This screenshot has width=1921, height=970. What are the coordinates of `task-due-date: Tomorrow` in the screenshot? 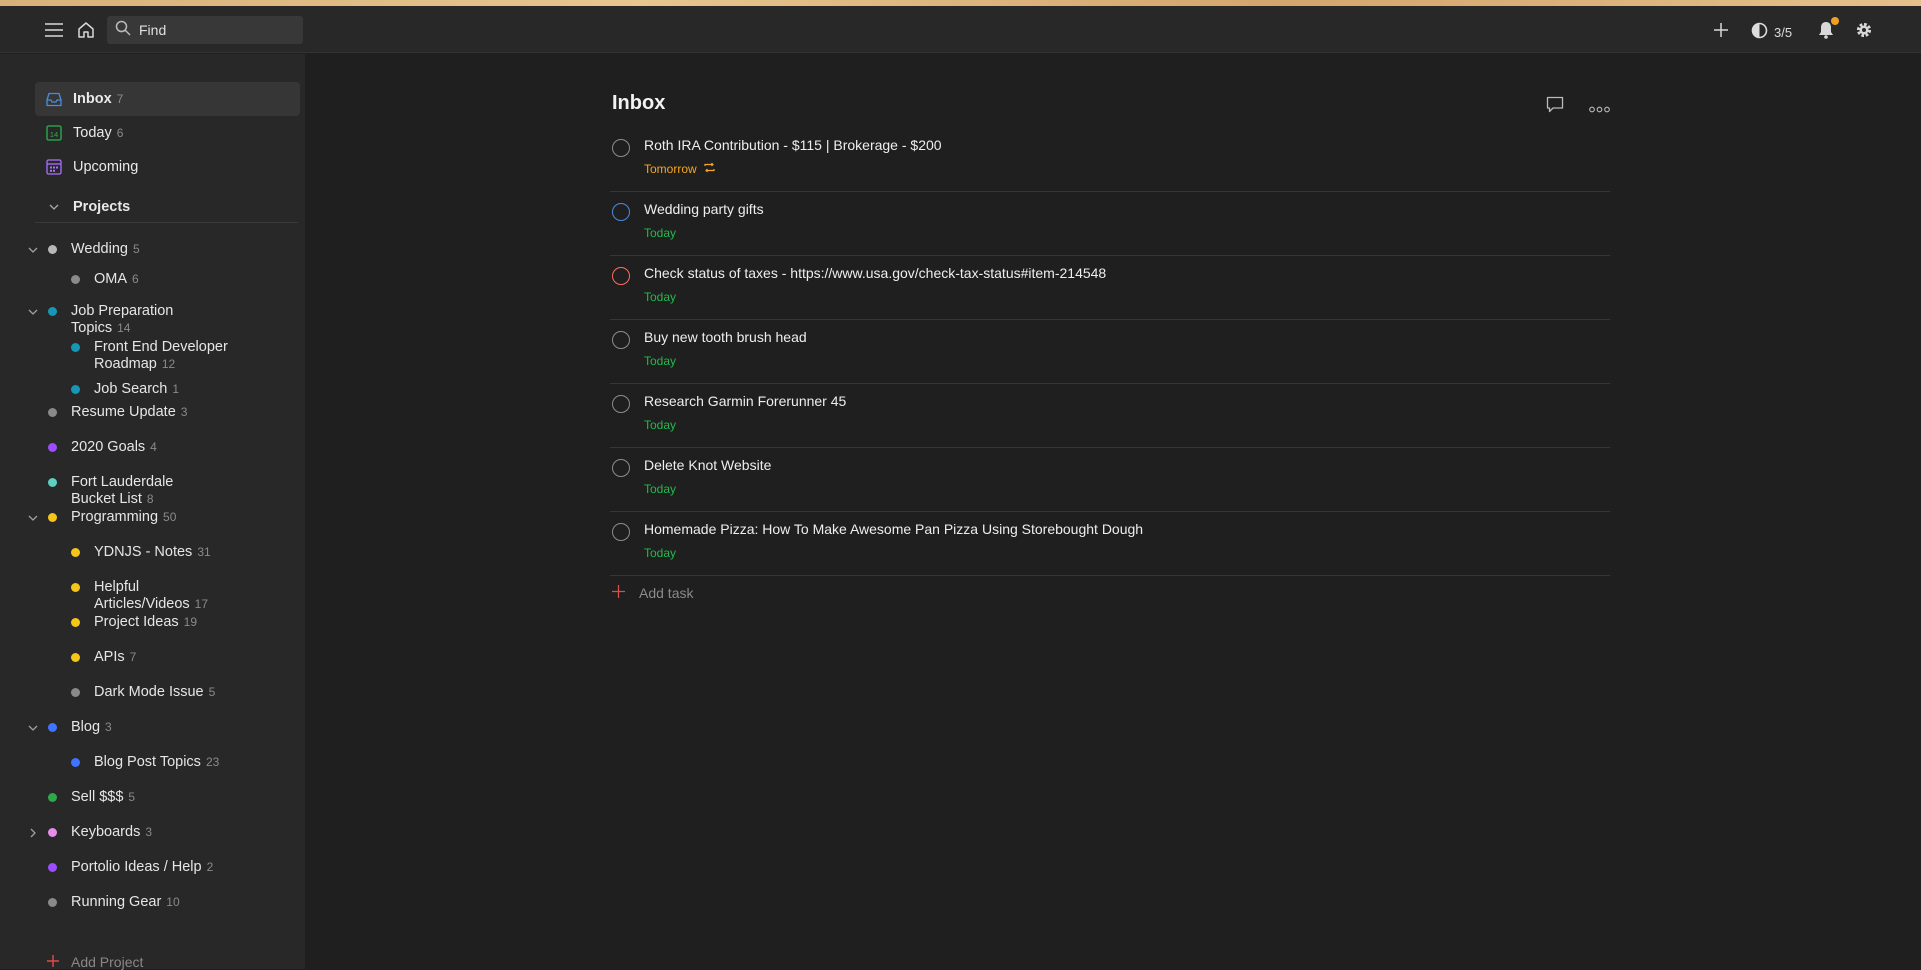 It's located at (680, 169).